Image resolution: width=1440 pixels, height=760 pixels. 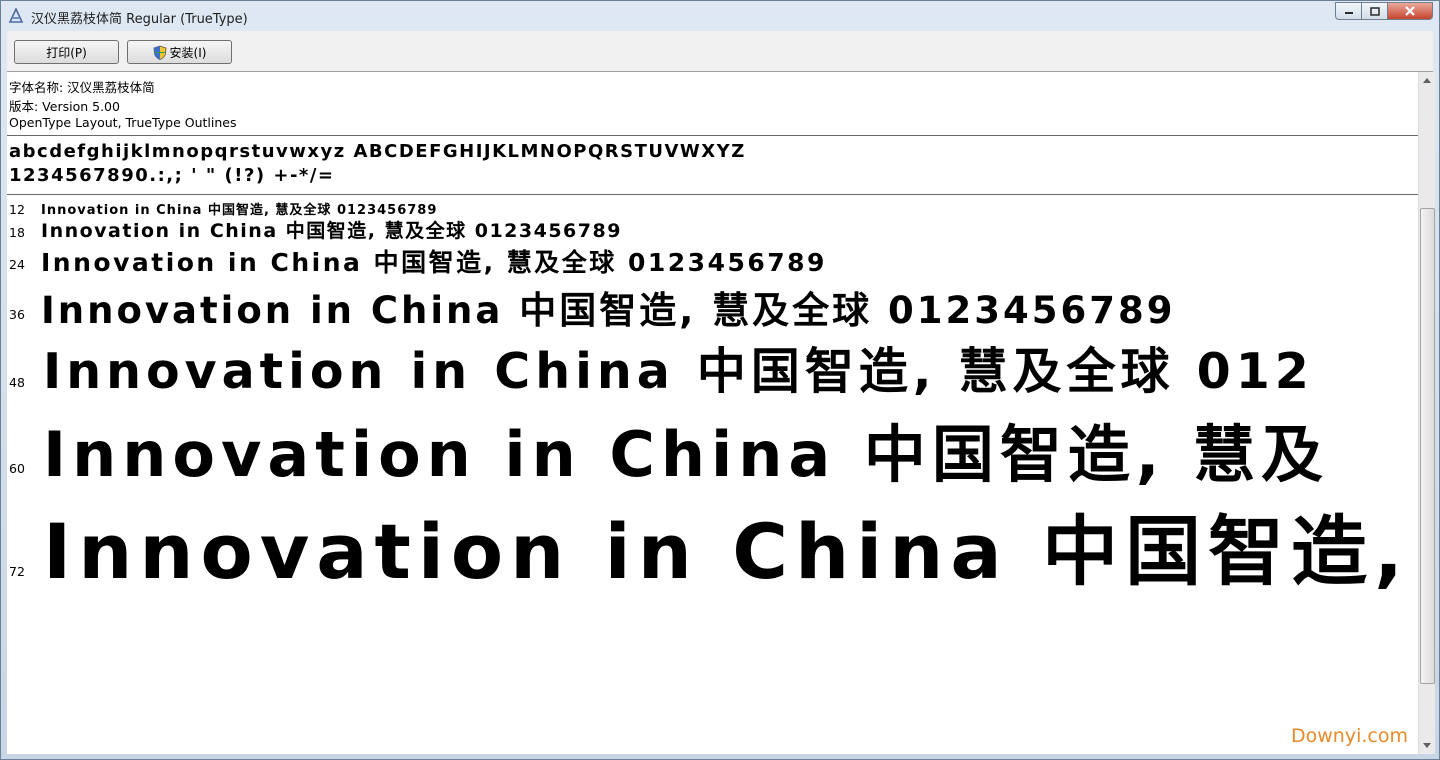 I want to click on uac-shield-icon, so click(x=159, y=52).